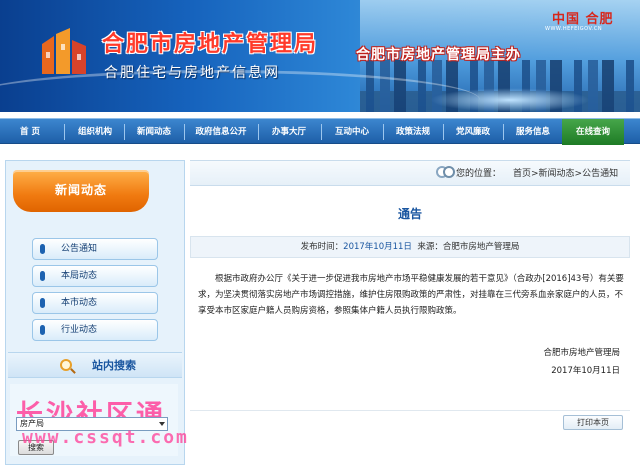  Describe the element at coordinates (581, 353) in the screenshot. I see `article-signature: 合肥市房地产管理局` at that location.